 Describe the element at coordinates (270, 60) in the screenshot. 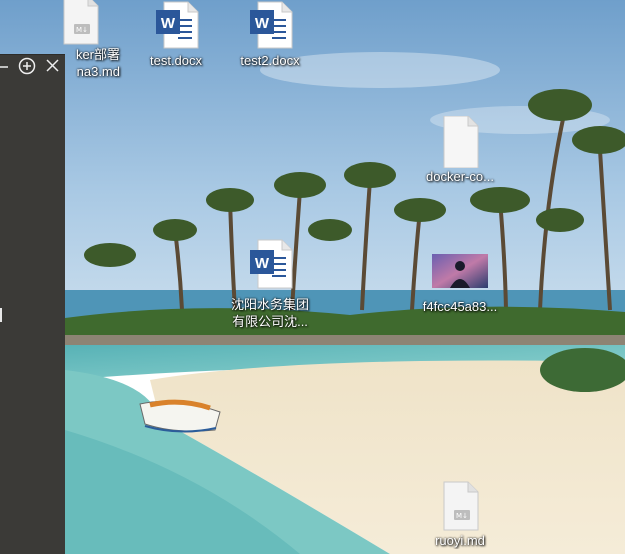

I see `desktop-icon-label: test2.docx` at that location.